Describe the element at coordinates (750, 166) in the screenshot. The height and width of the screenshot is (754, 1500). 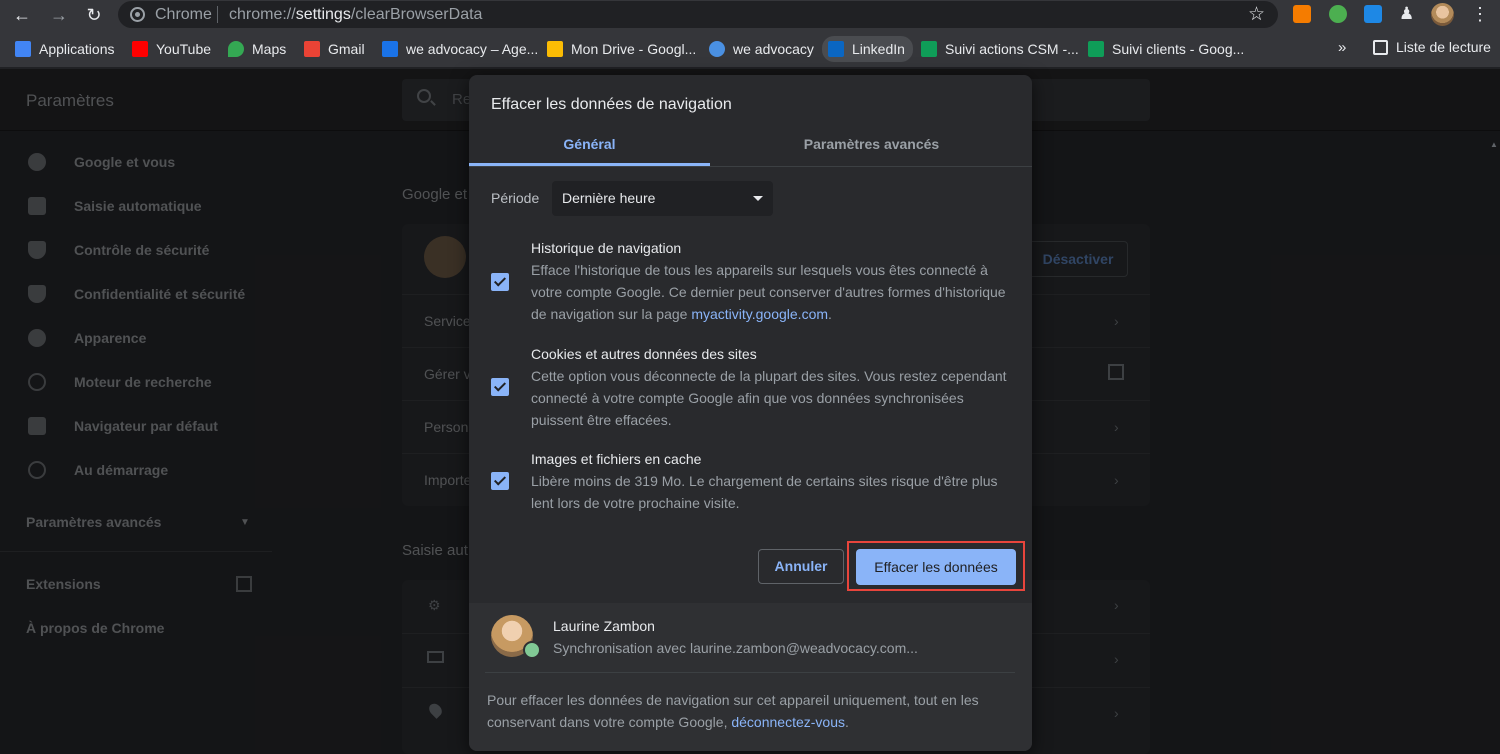
I see `tab-divider` at that location.